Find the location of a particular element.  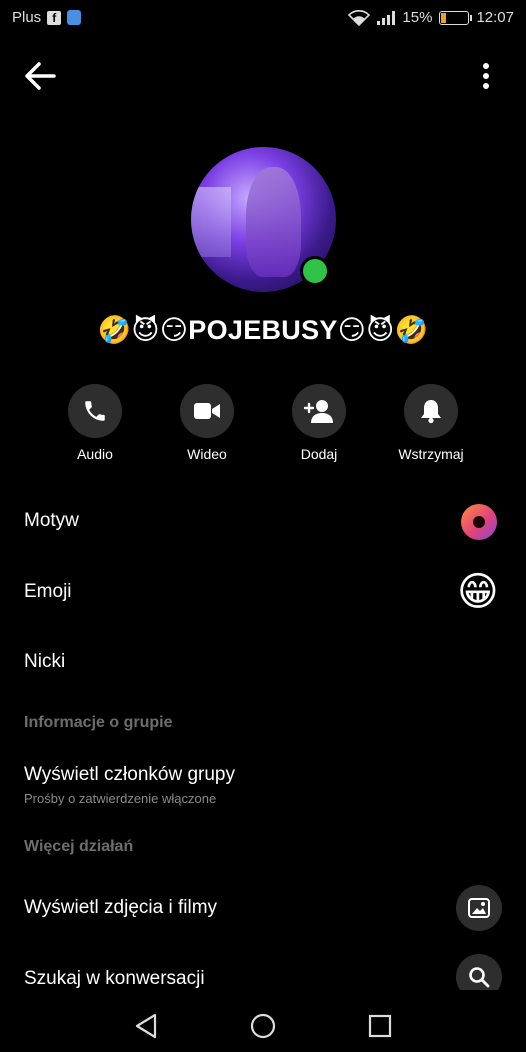

facebook-notification-icon: f is located at coordinates (54, 17).